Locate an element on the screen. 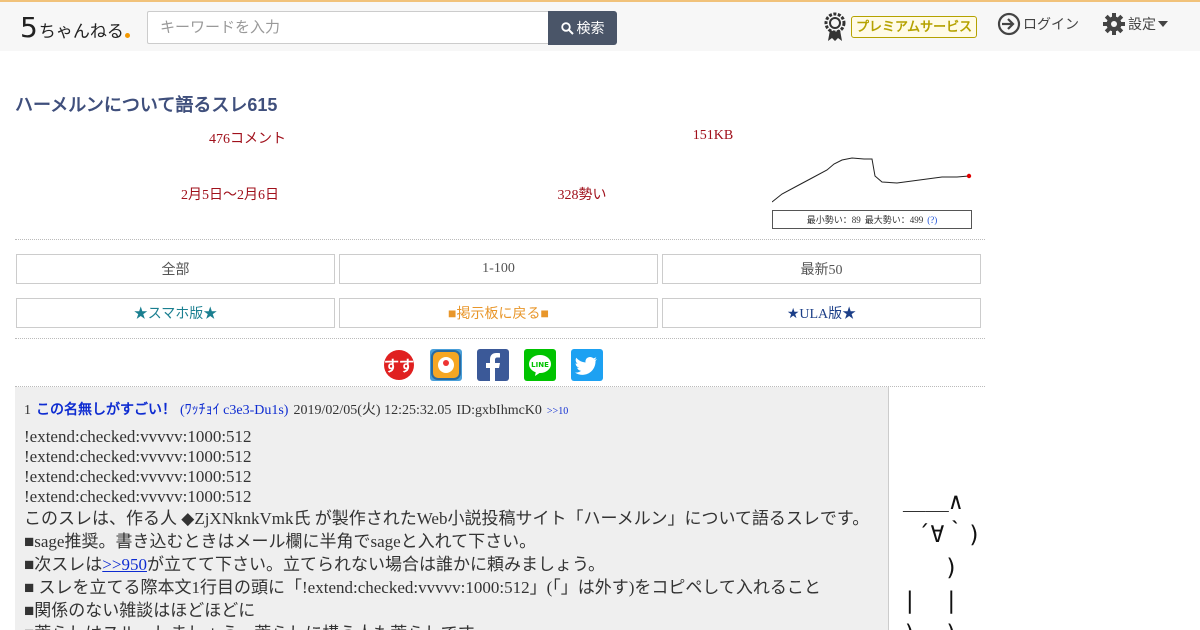 This screenshot has width=1200, height=630. search-icon is located at coordinates (567, 28).